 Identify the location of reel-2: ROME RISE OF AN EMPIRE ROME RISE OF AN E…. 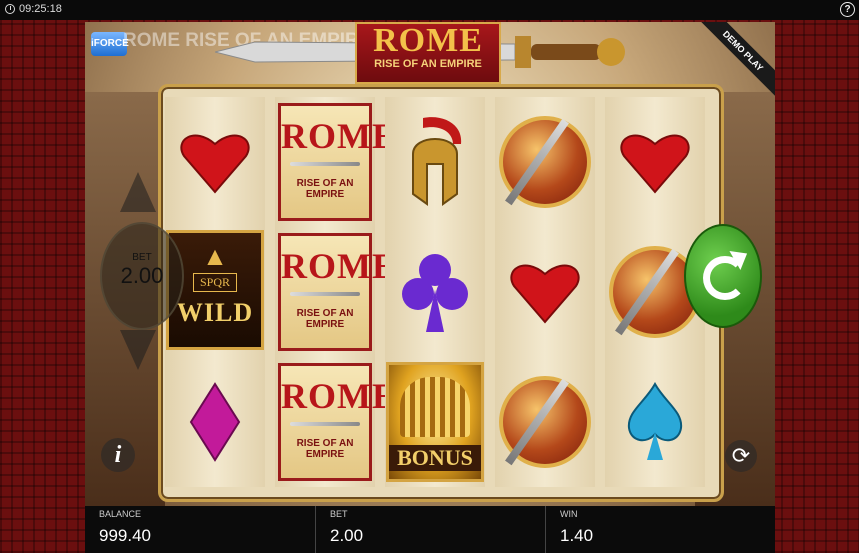
(336, 292).